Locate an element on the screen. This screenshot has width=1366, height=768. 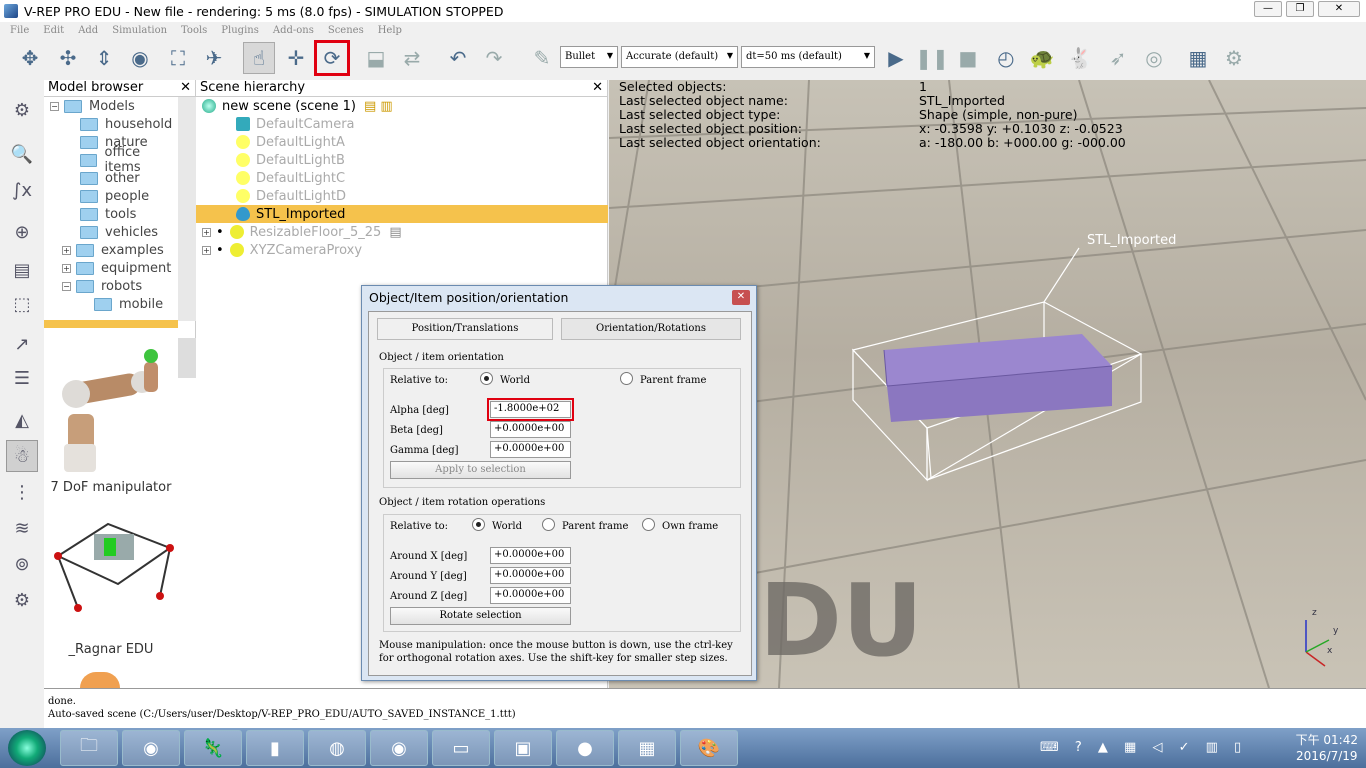
firefox-icon: ◍ is located at coordinates (337, 748).